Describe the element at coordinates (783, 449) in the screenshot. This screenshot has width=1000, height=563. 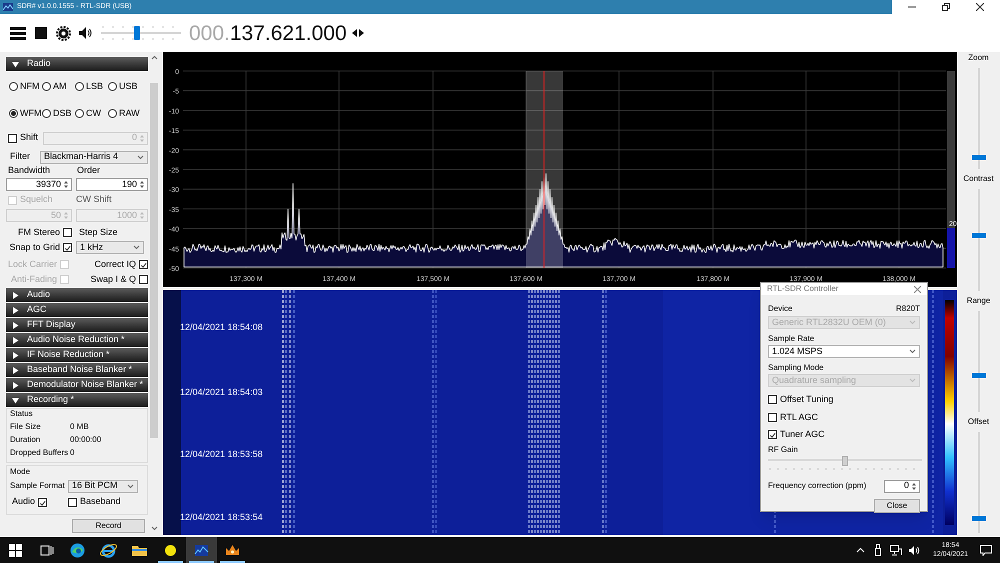
I see `field-label: RF Gain` at that location.